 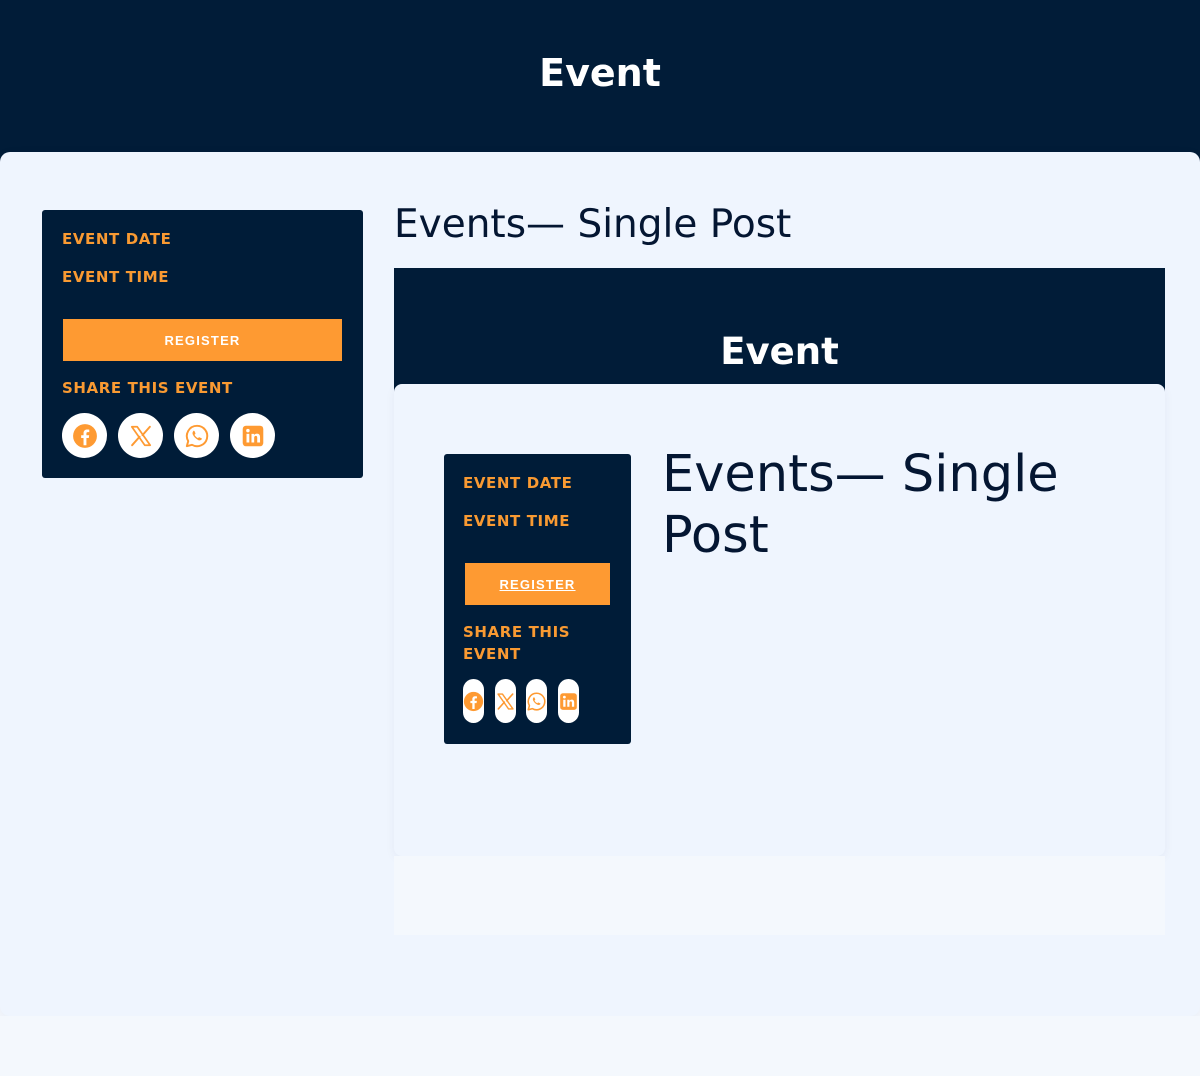 I want to click on embed-footer, so click(x=779, y=895).